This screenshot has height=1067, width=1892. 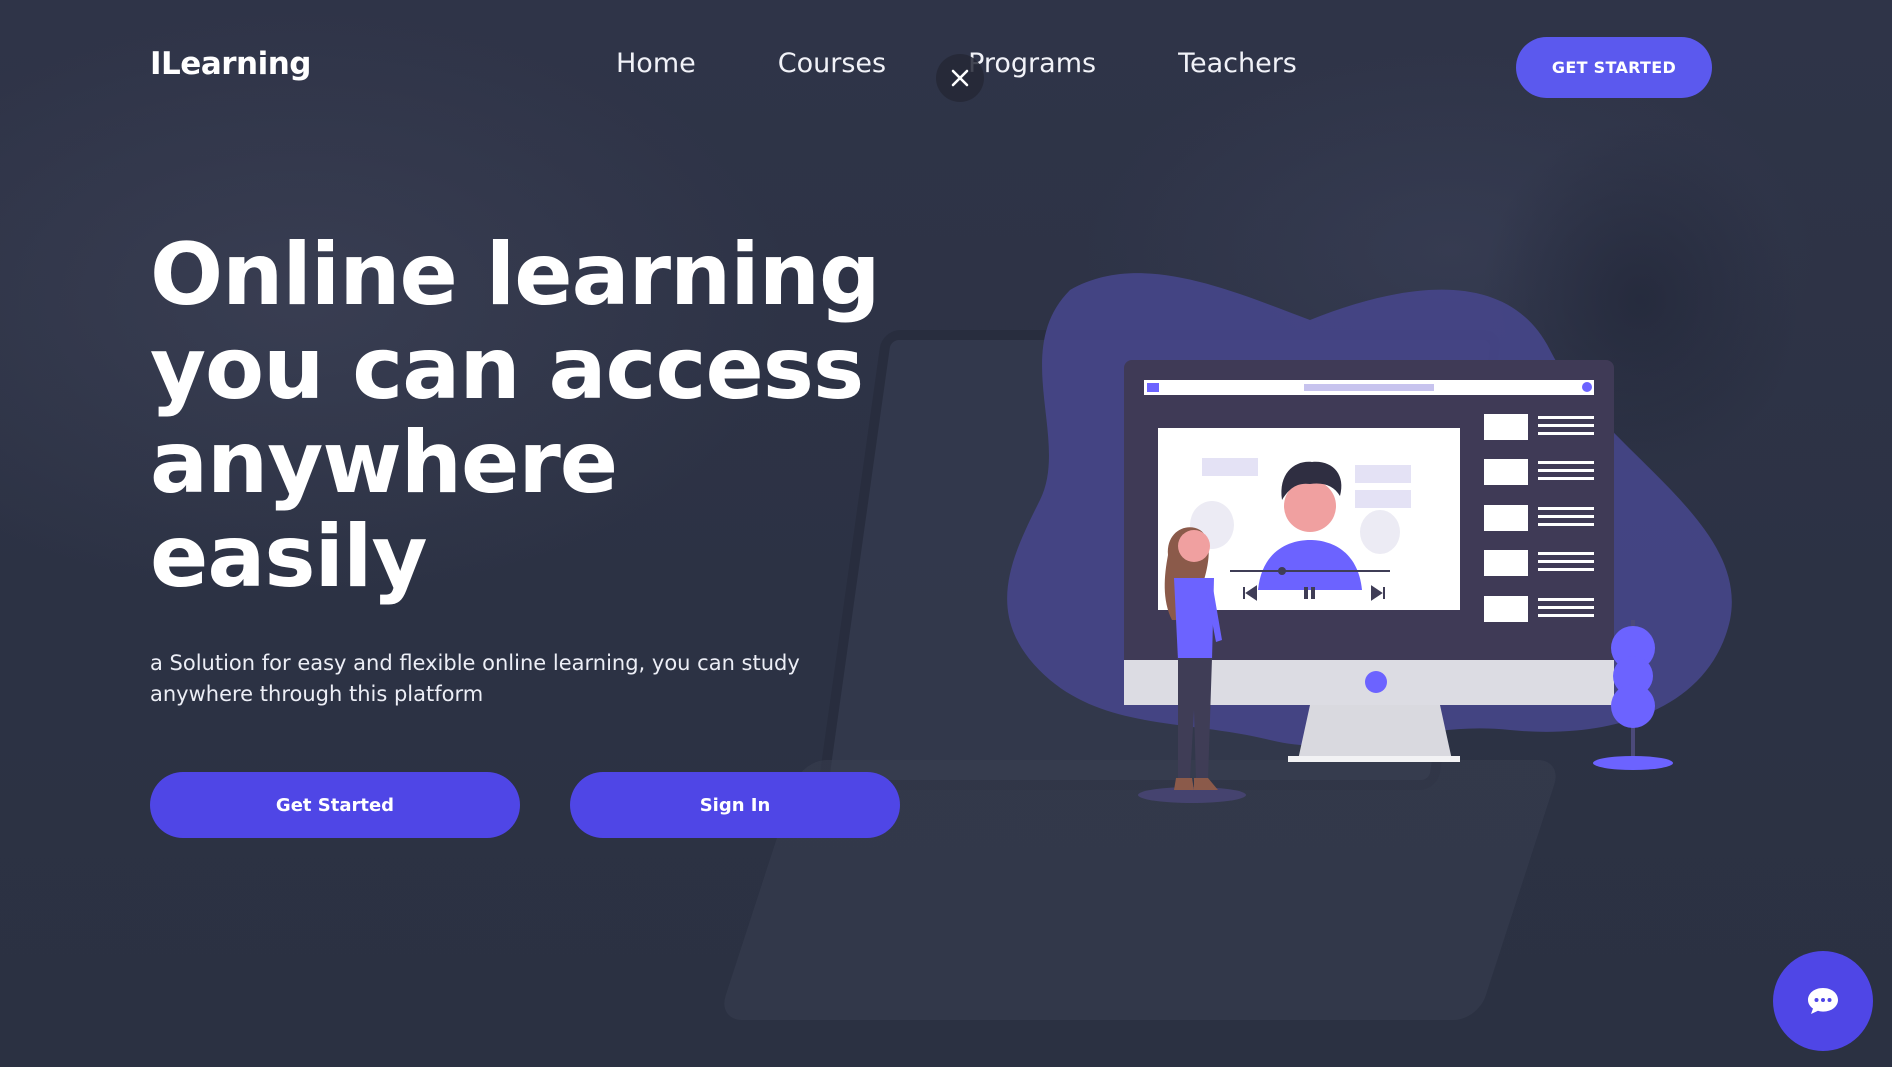 I want to click on browser-dot, so click(x=1587, y=387).